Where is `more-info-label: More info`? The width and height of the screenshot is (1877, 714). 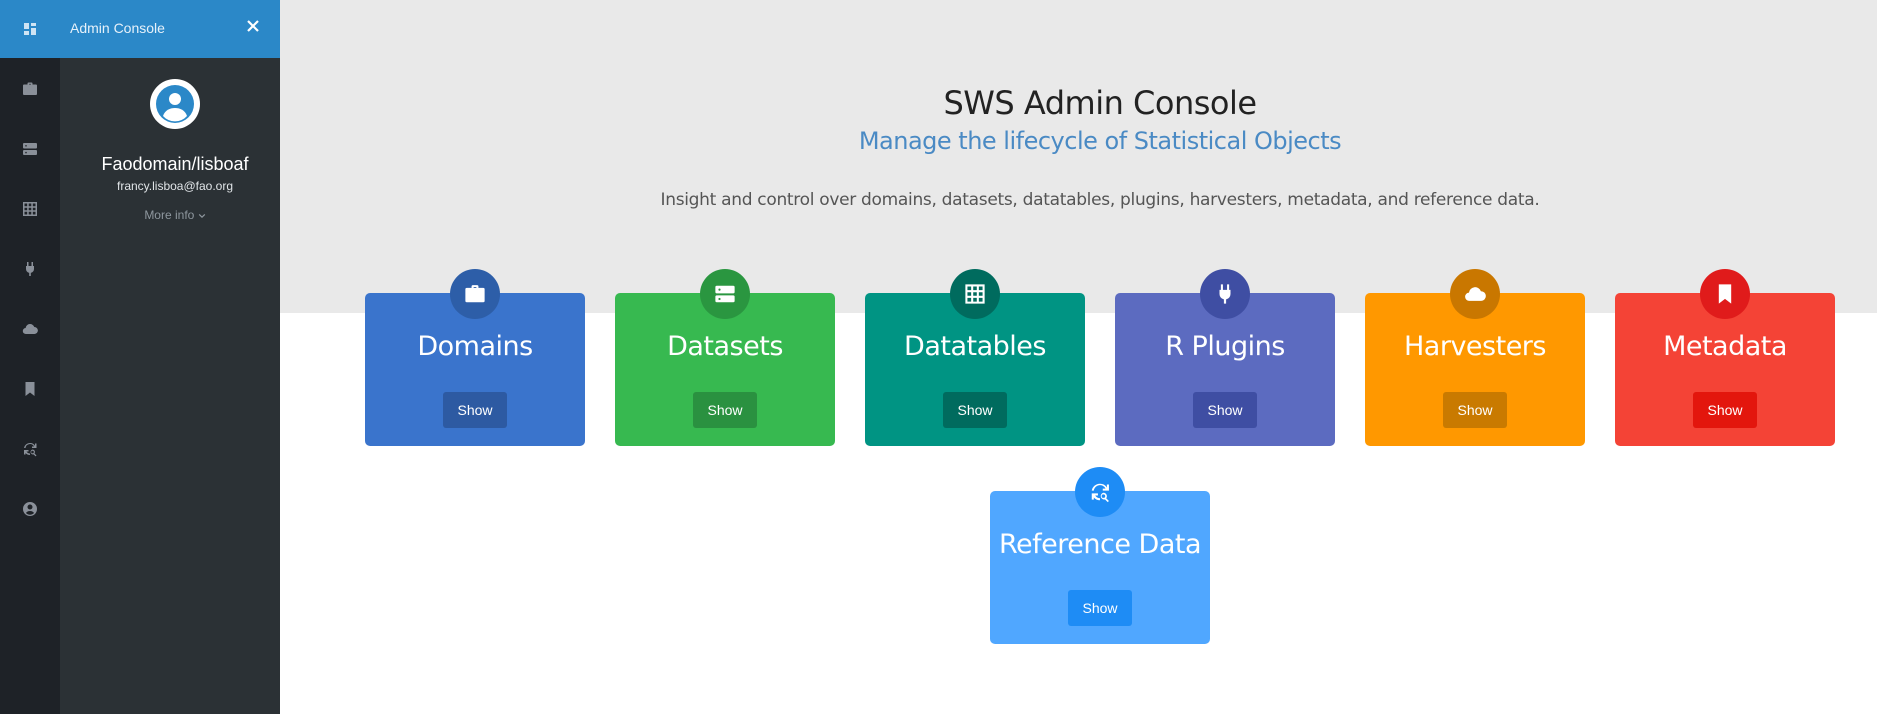 more-info-label: More info is located at coordinates (169, 215).